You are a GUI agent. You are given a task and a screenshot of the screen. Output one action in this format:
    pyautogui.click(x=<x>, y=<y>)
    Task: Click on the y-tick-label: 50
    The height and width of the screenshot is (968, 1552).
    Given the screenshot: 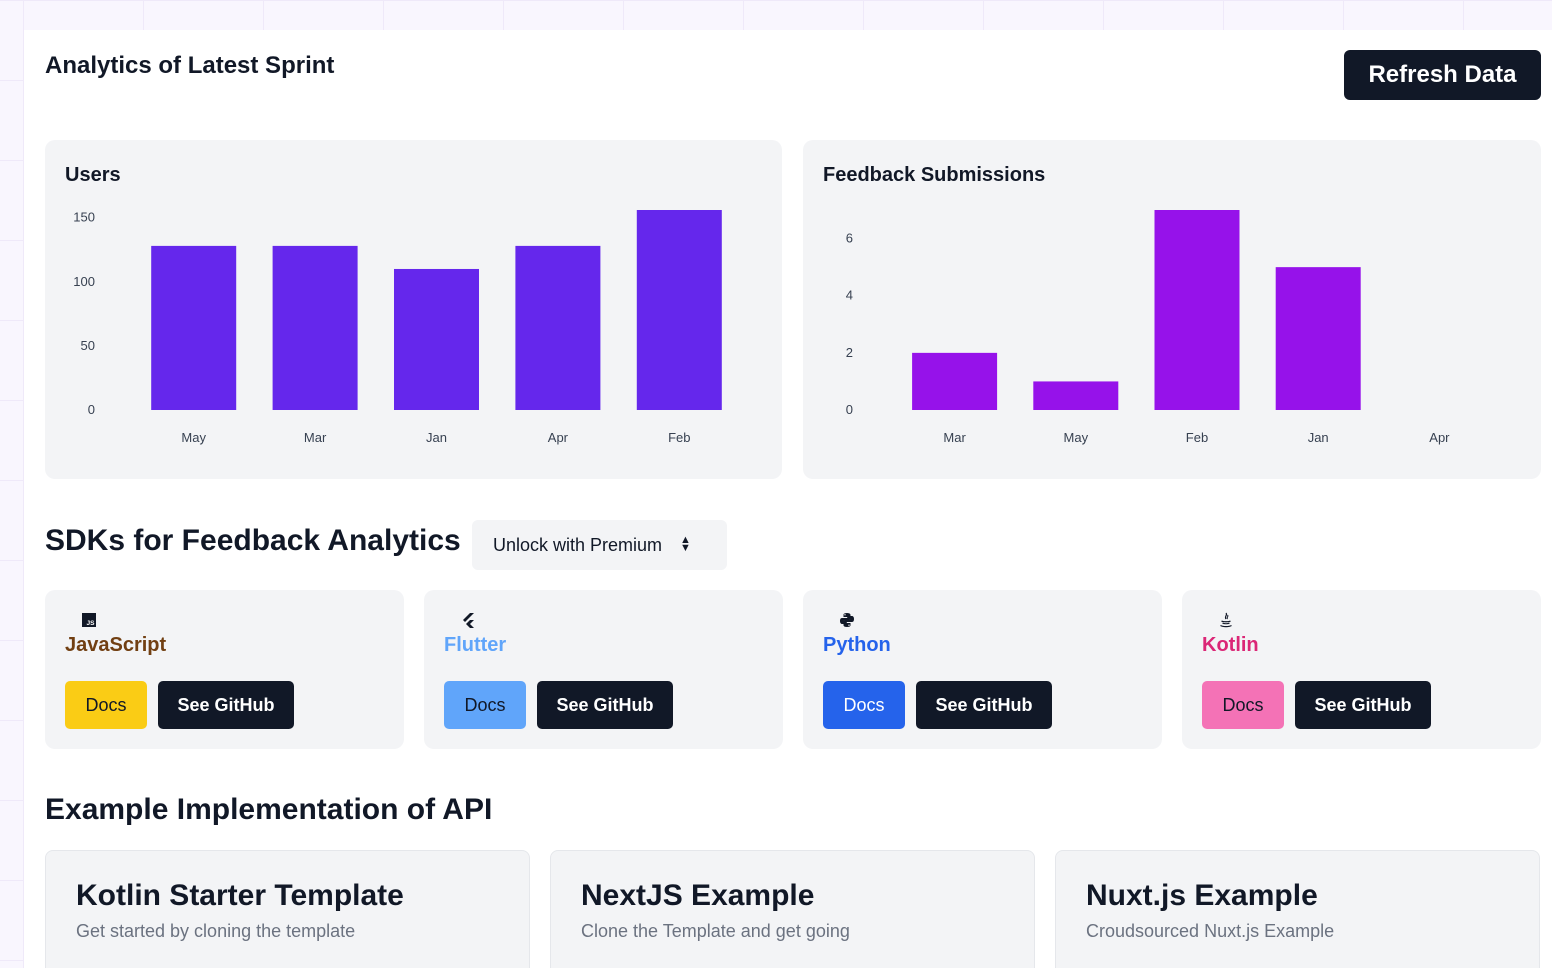 What is the action you would take?
    pyautogui.click(x=88, y=345)
    